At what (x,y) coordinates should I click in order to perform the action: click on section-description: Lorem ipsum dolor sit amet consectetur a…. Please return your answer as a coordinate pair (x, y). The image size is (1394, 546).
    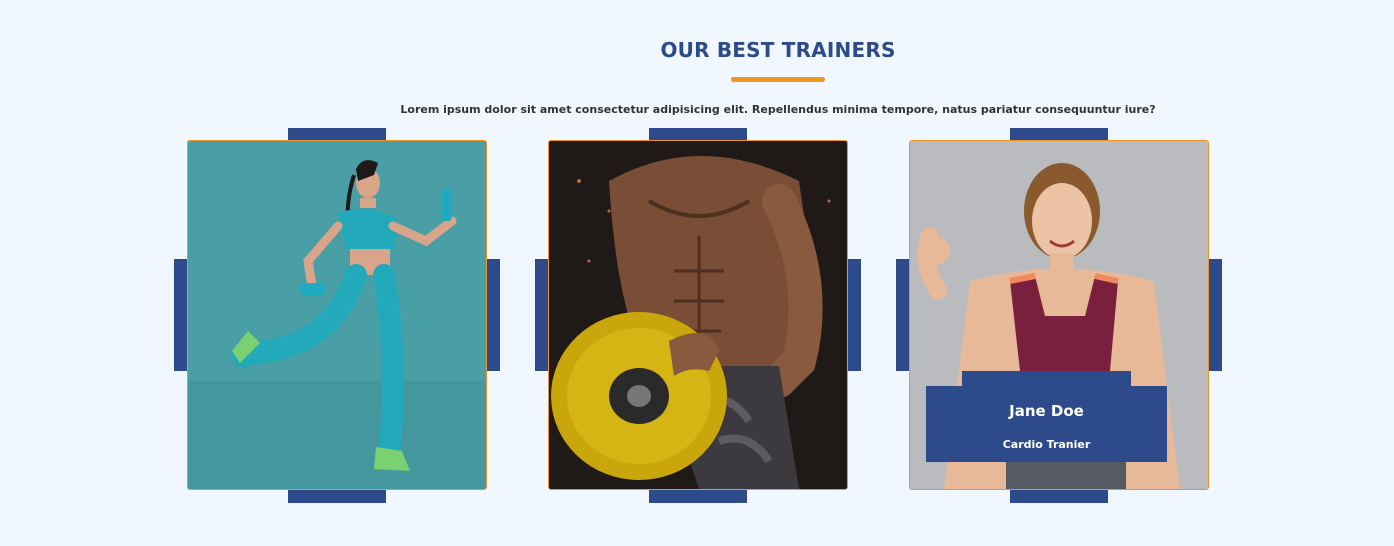
    Looking at the image, I should click on (778, 109).